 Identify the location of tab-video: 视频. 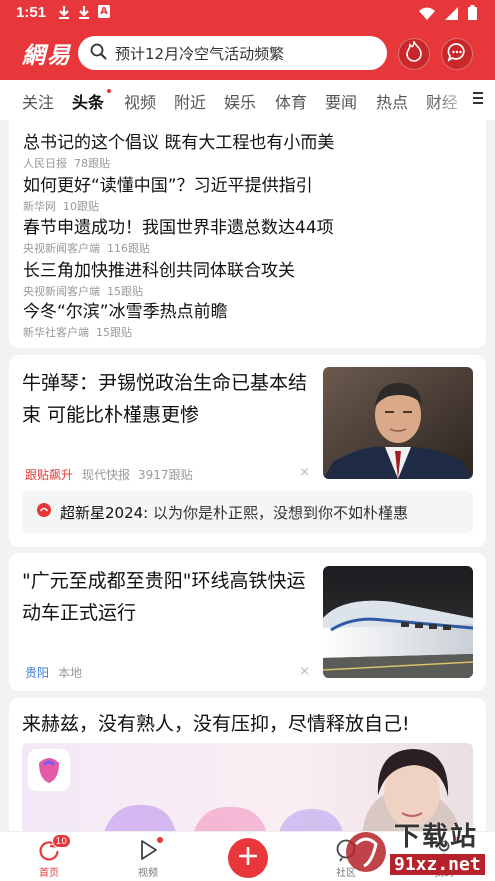
(140, 101).